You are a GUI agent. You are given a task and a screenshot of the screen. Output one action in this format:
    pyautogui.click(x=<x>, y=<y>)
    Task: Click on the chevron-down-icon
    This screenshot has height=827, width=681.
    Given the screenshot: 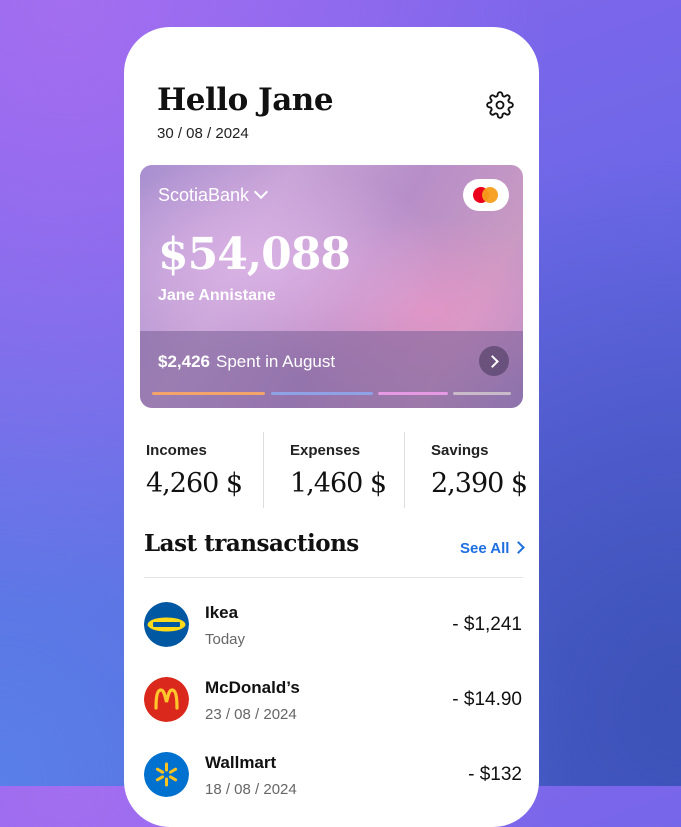 What is the action you would take?
    pyautogui.click(x=261, y=192)
    